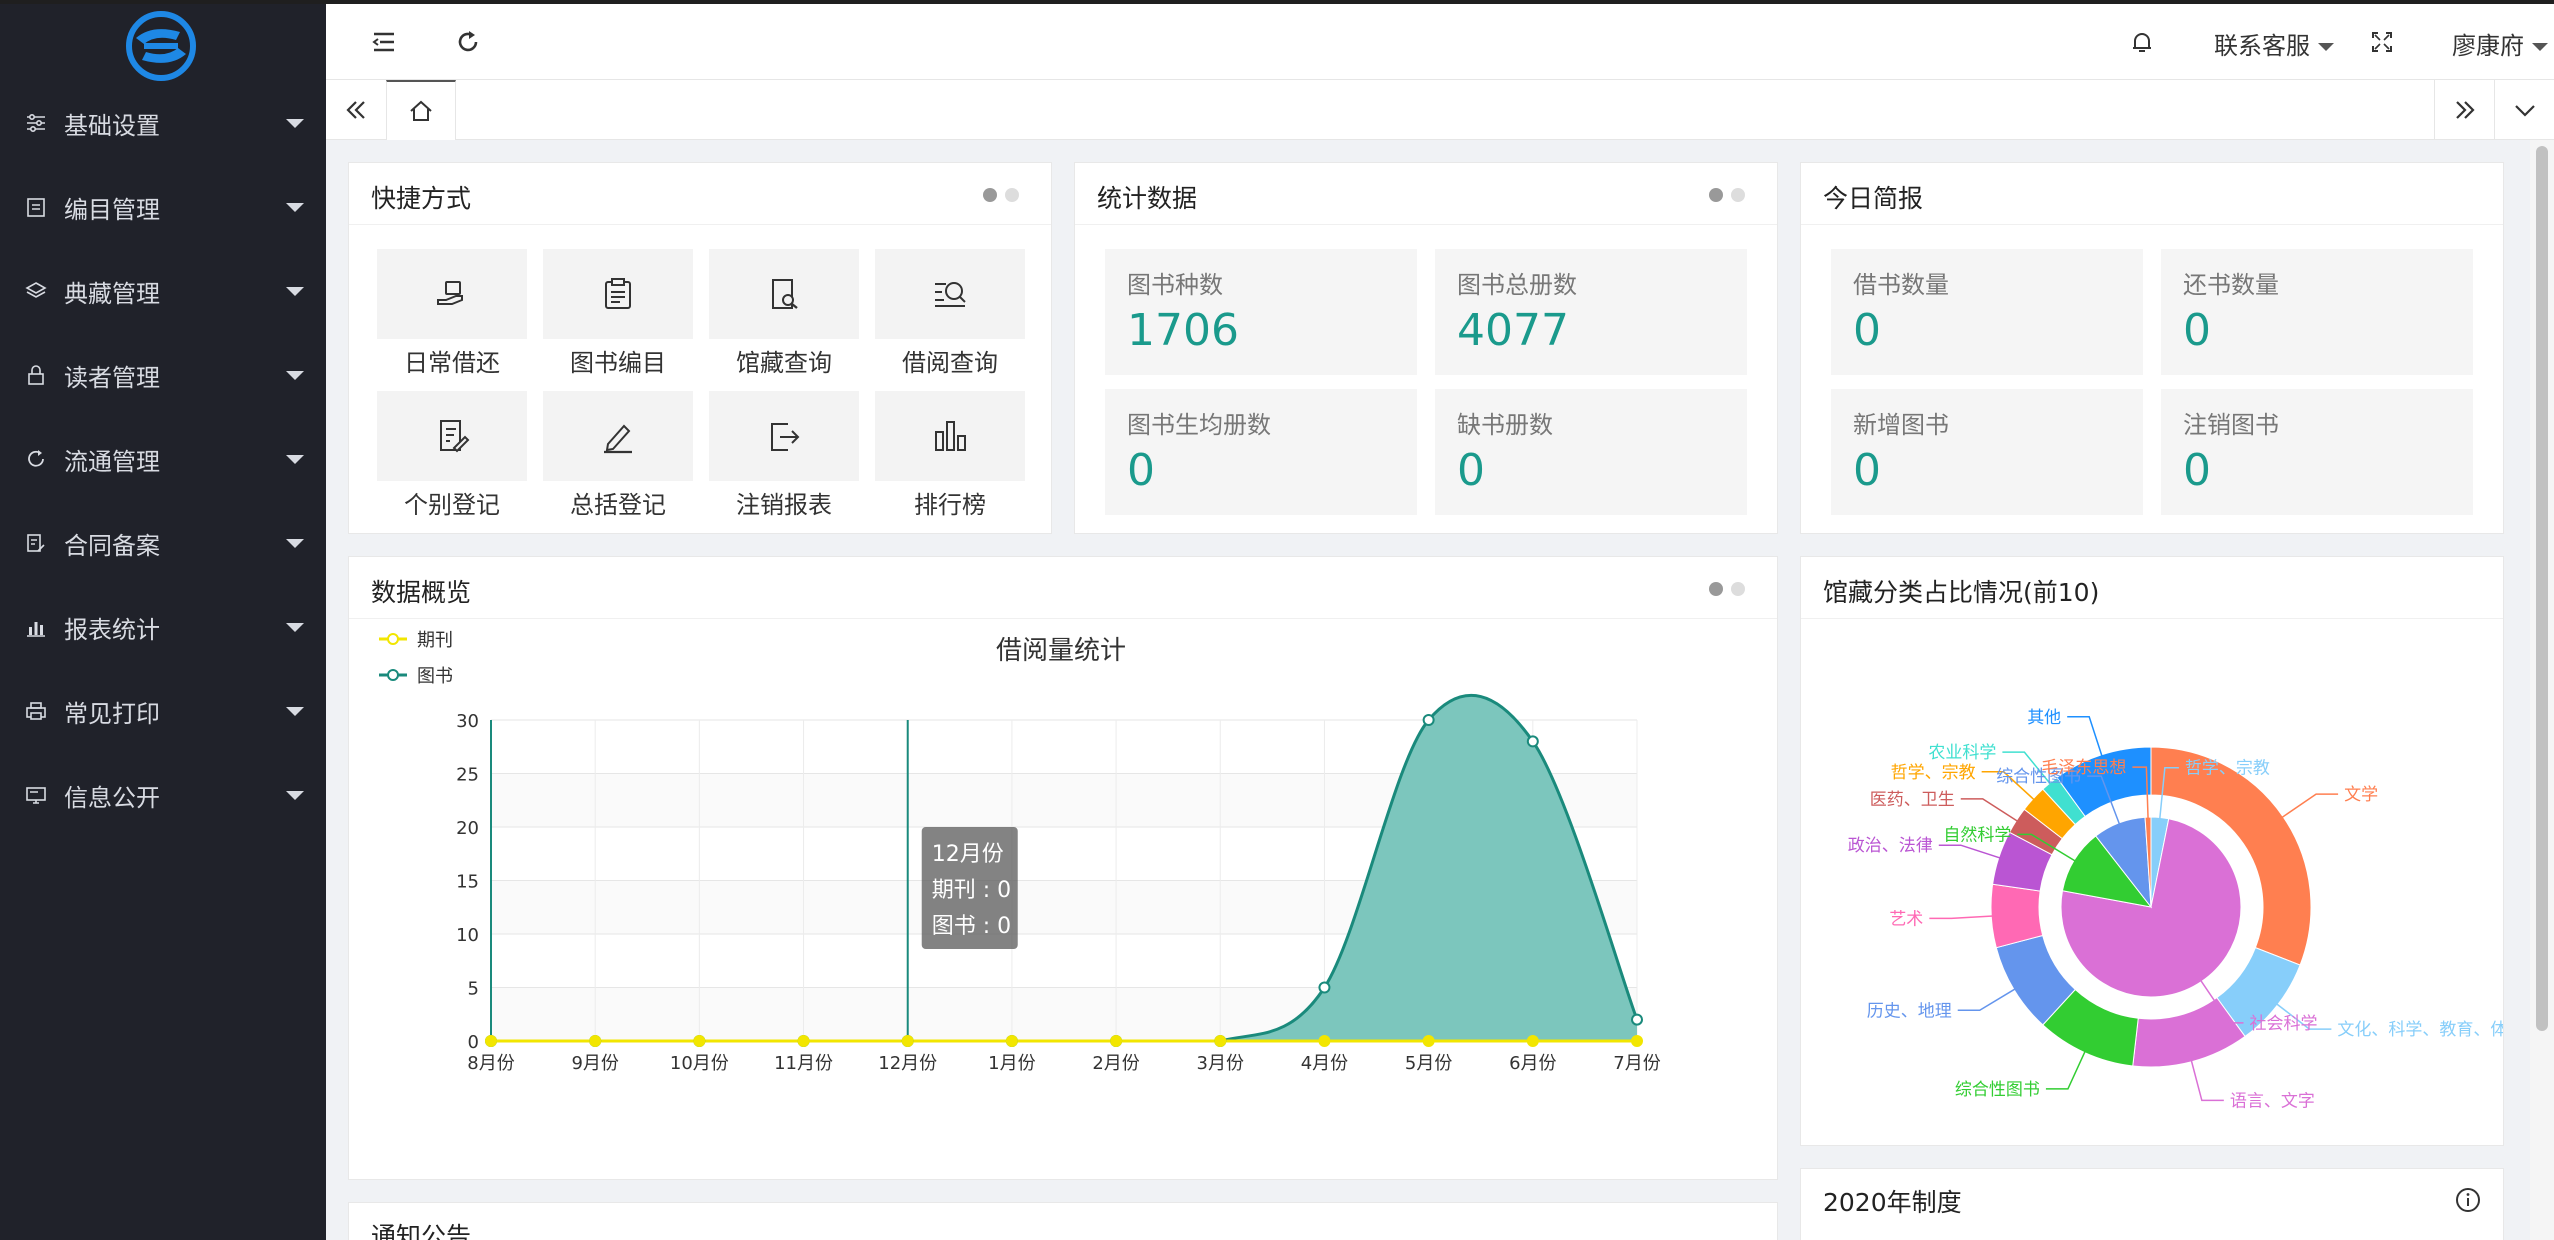 The height and width of the screenshot is (1240, 2554). Describe the element at coordinates (163, 207) in the screenshot. I see `sidebar-item-2: 编目管理` at that location.